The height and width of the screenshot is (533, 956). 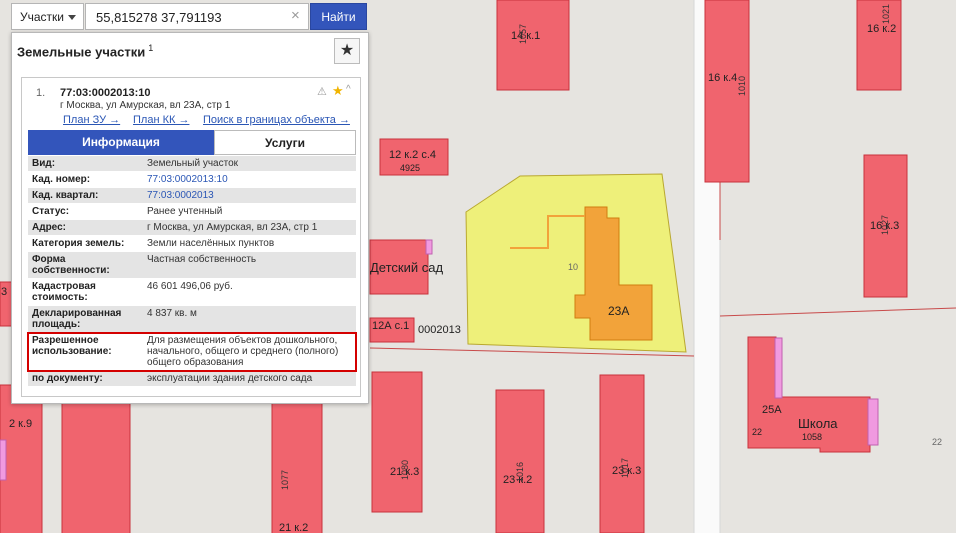 What do you see at coordinates (742, 85) in the screenshot?
I see `map-vlabel-1010: 1010` at bounding box center [742, 85].